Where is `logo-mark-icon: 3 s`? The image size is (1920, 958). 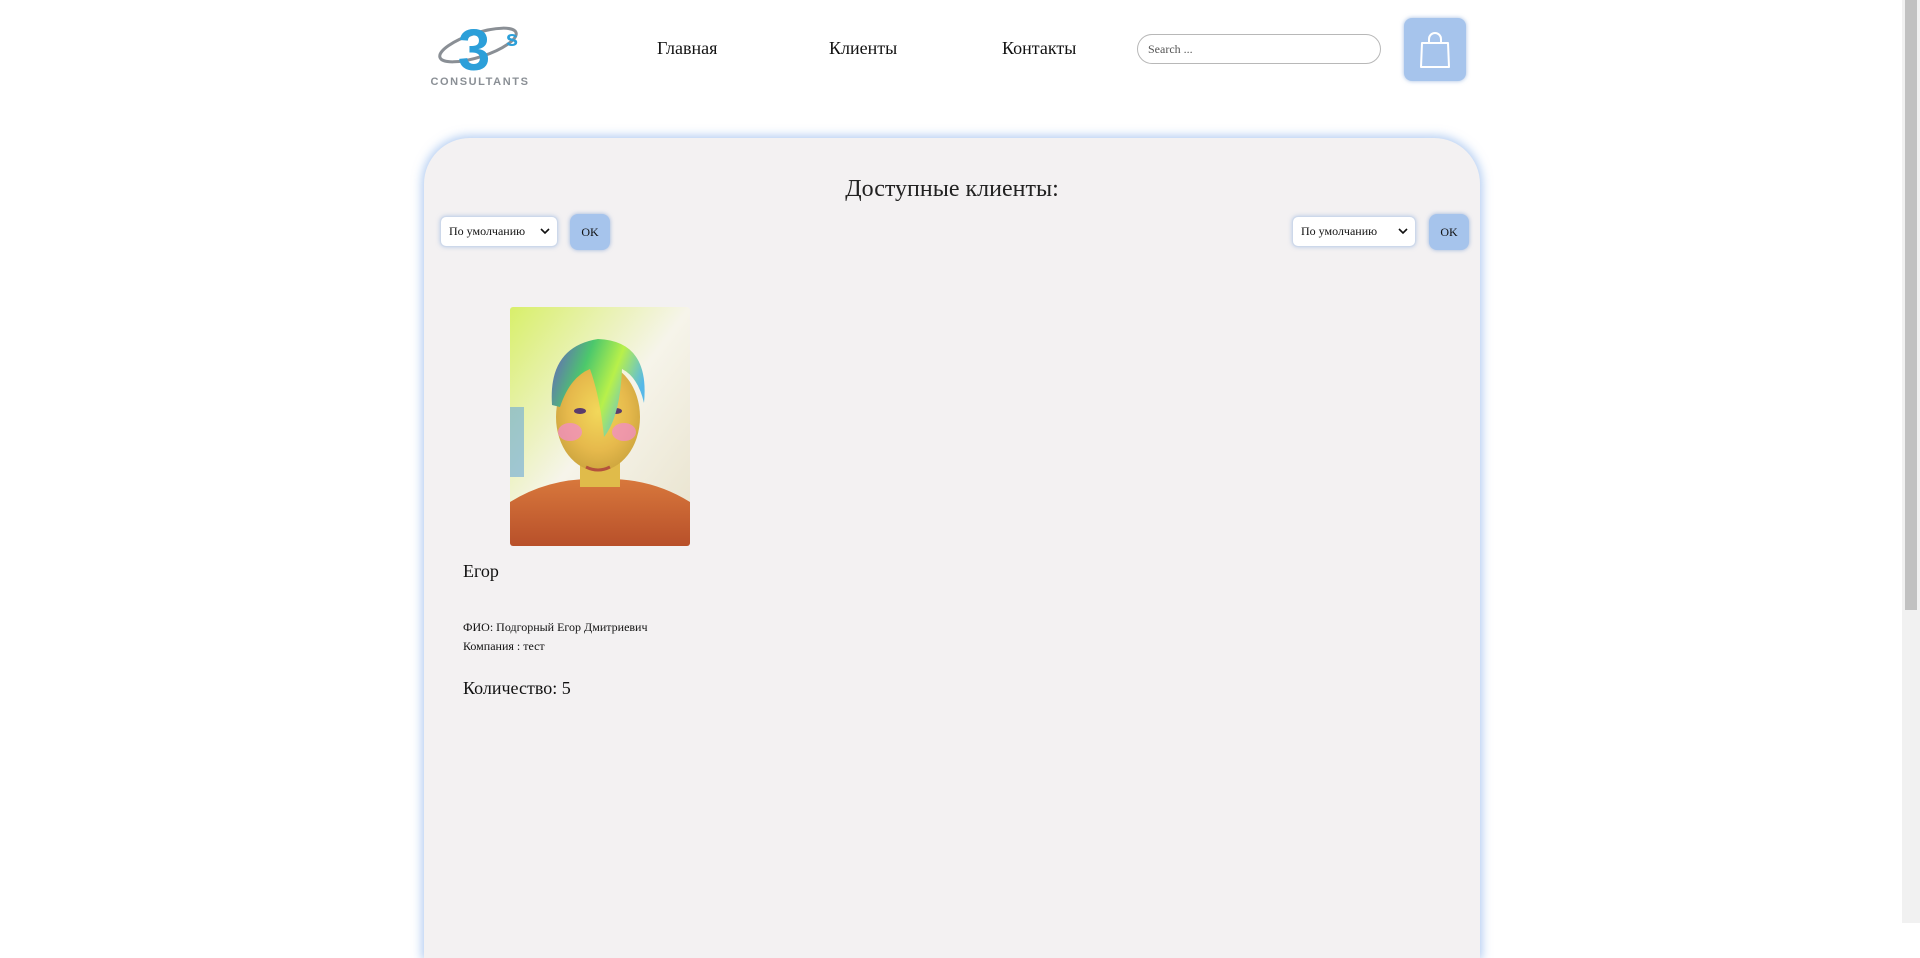
logo-mark-icon: 3 s is located at coordinates (478, 47).